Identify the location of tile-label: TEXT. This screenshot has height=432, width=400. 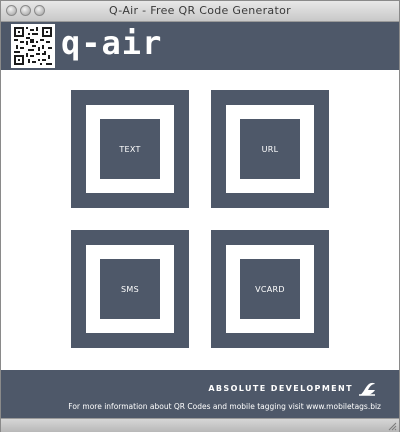
(130, 149).